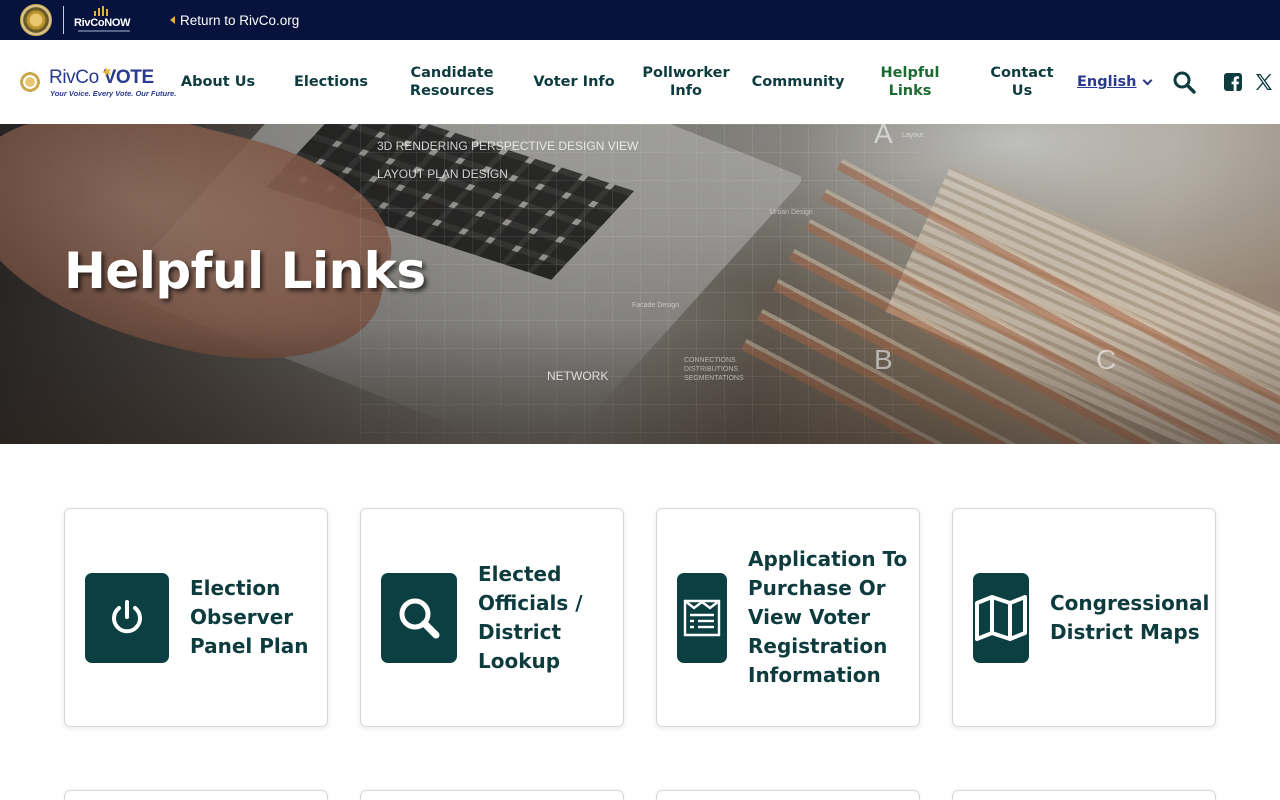  I want to click on rivconow-logo-text: RivCoNOW, so click(102, 23).